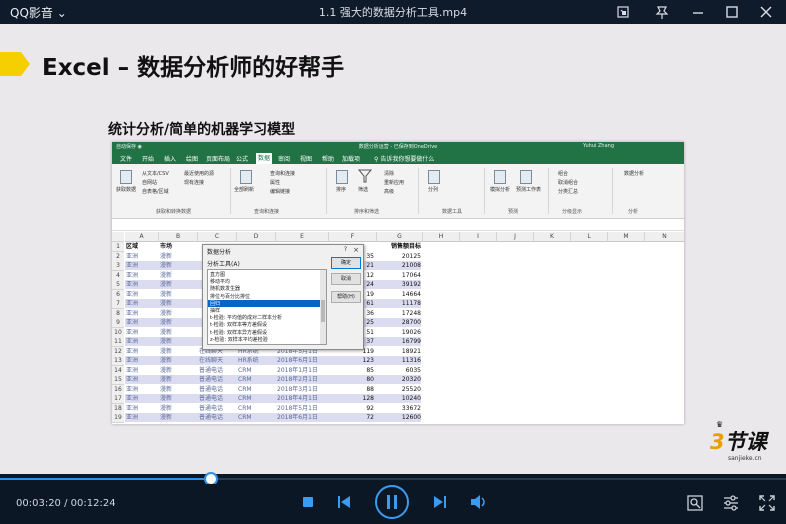 Image resolution: width=786 pixels, height=524 pixels. Describe the element at coordinates (634, 174) in the screenshot. I see `data-analysis-button: 数据分析` at that location.